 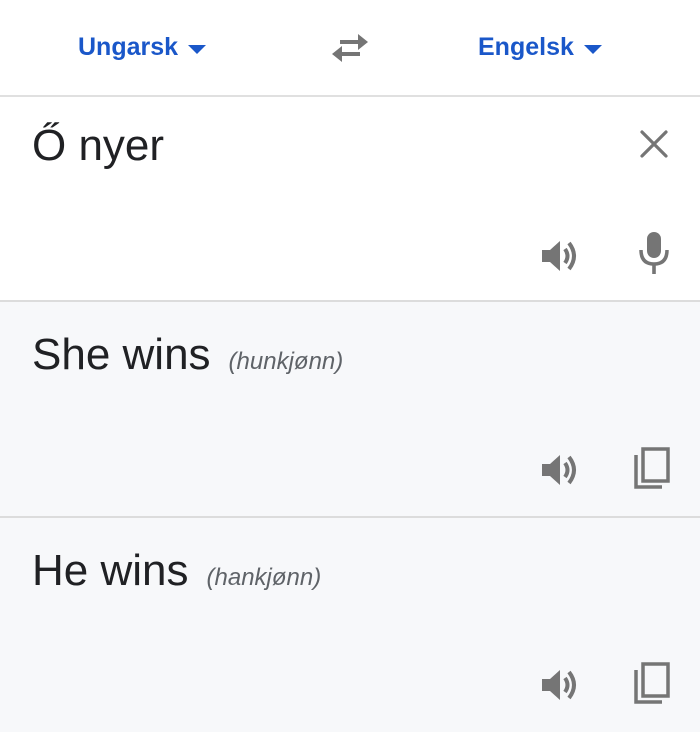 What do you see at coordinates (526, 46) in the screenshot?
I see `target-language-label: Engelsk` at bounding box center [526, 46].